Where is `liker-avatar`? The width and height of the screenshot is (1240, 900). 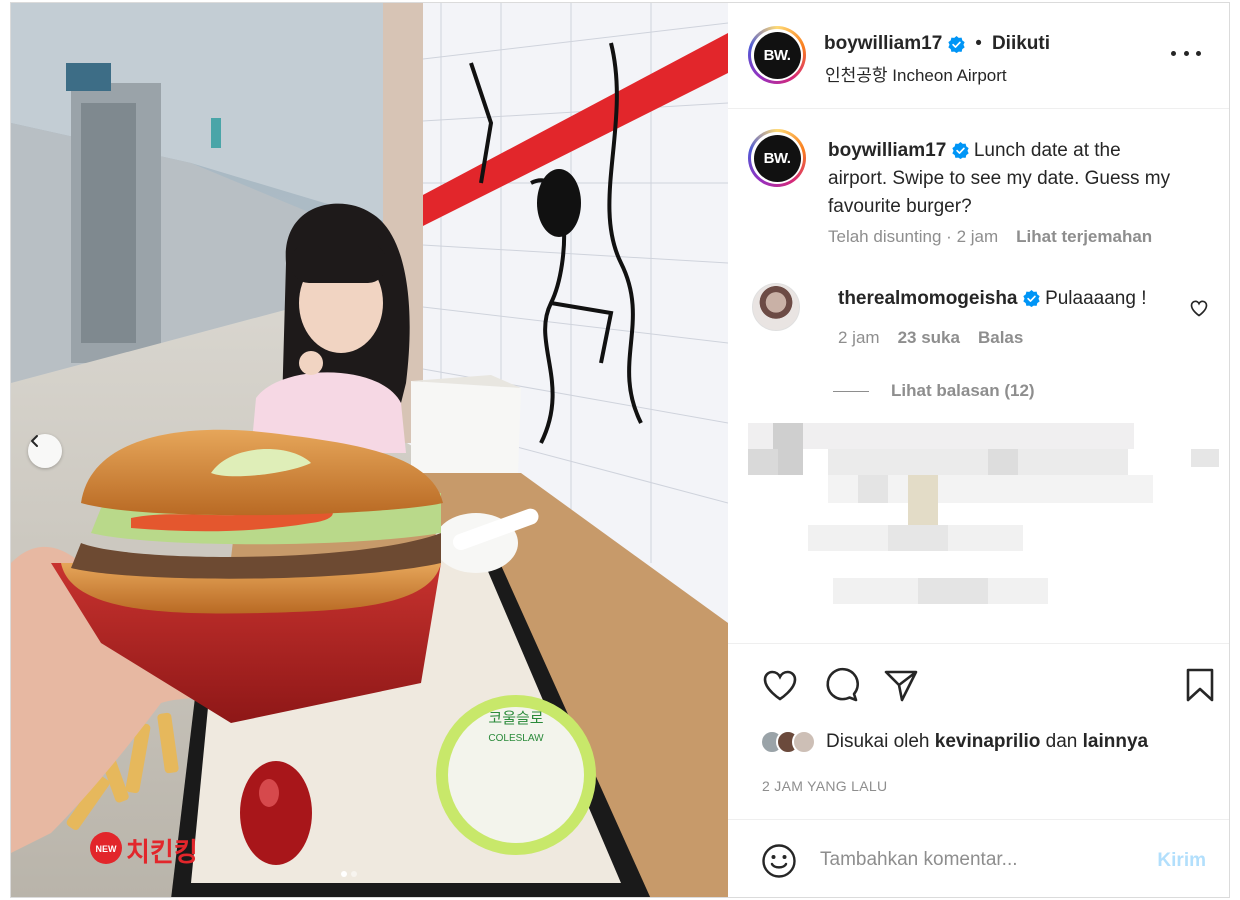
liker-avatar is located at coordinates (804, 742).